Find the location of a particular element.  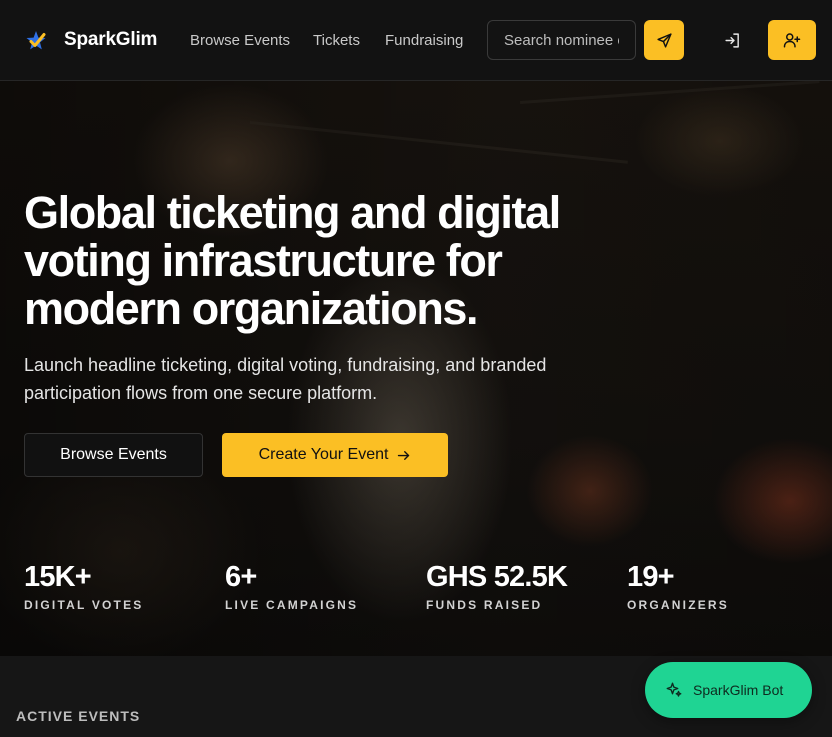

send-icon is located at coordinates (664, 40).